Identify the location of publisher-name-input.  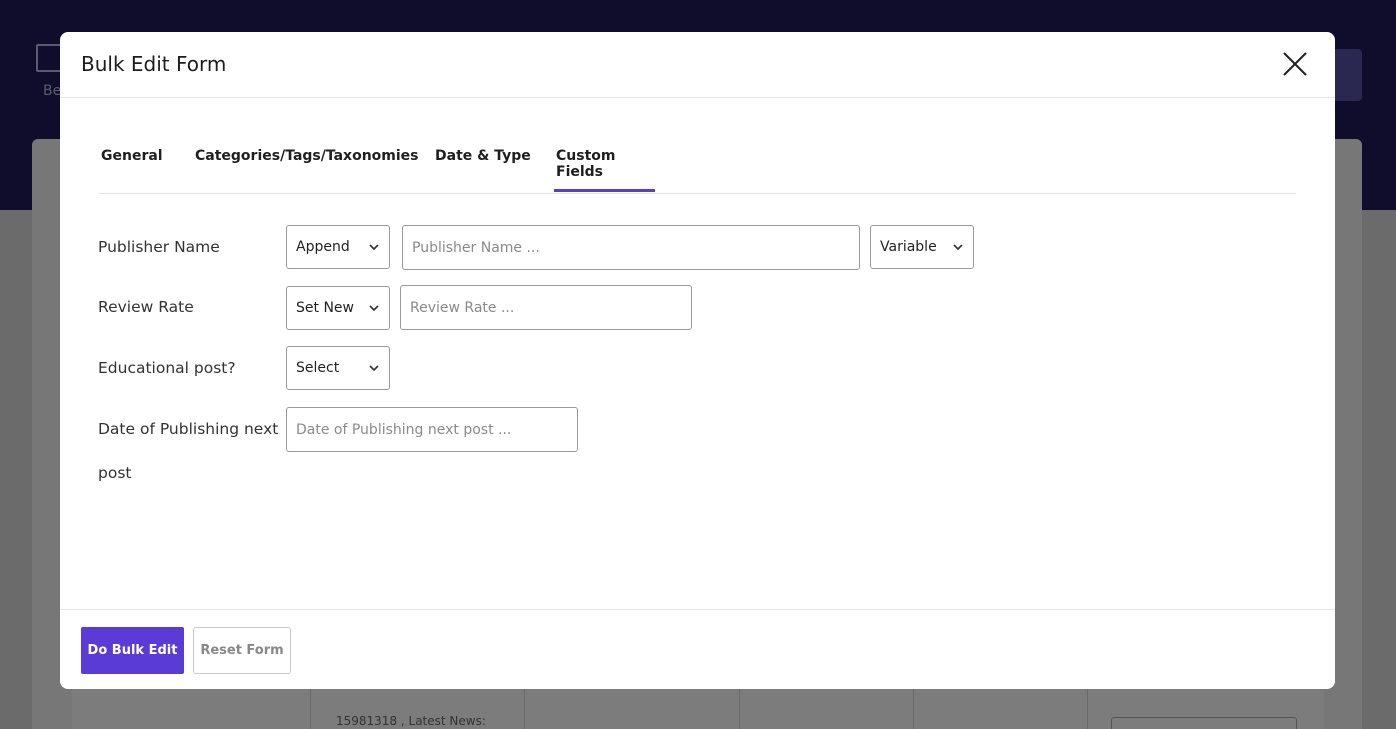
(631, 247).